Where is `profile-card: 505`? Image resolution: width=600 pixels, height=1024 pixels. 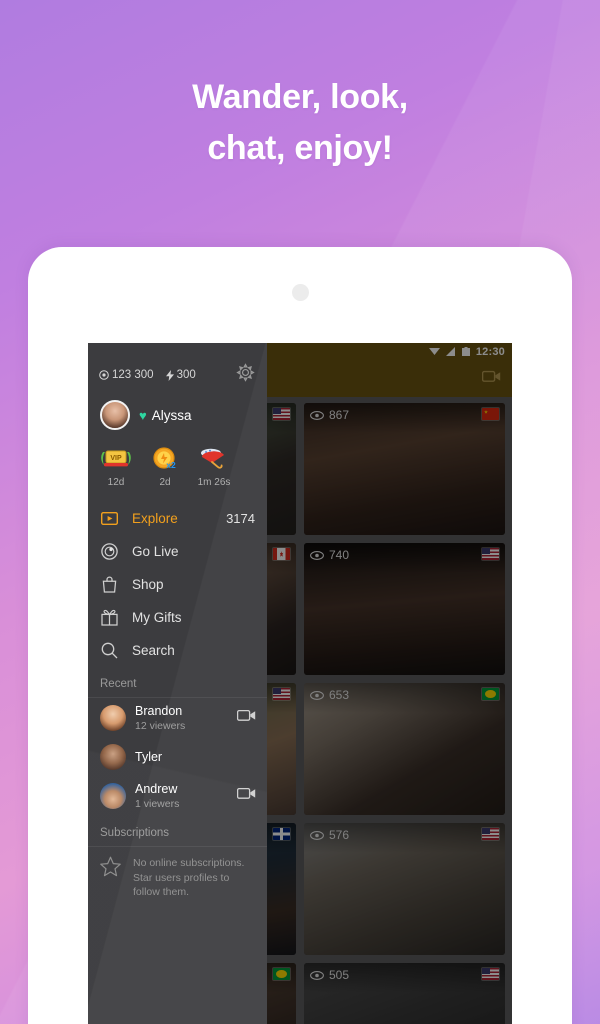 profile-card: 505 is located at coordinates (404, 993).